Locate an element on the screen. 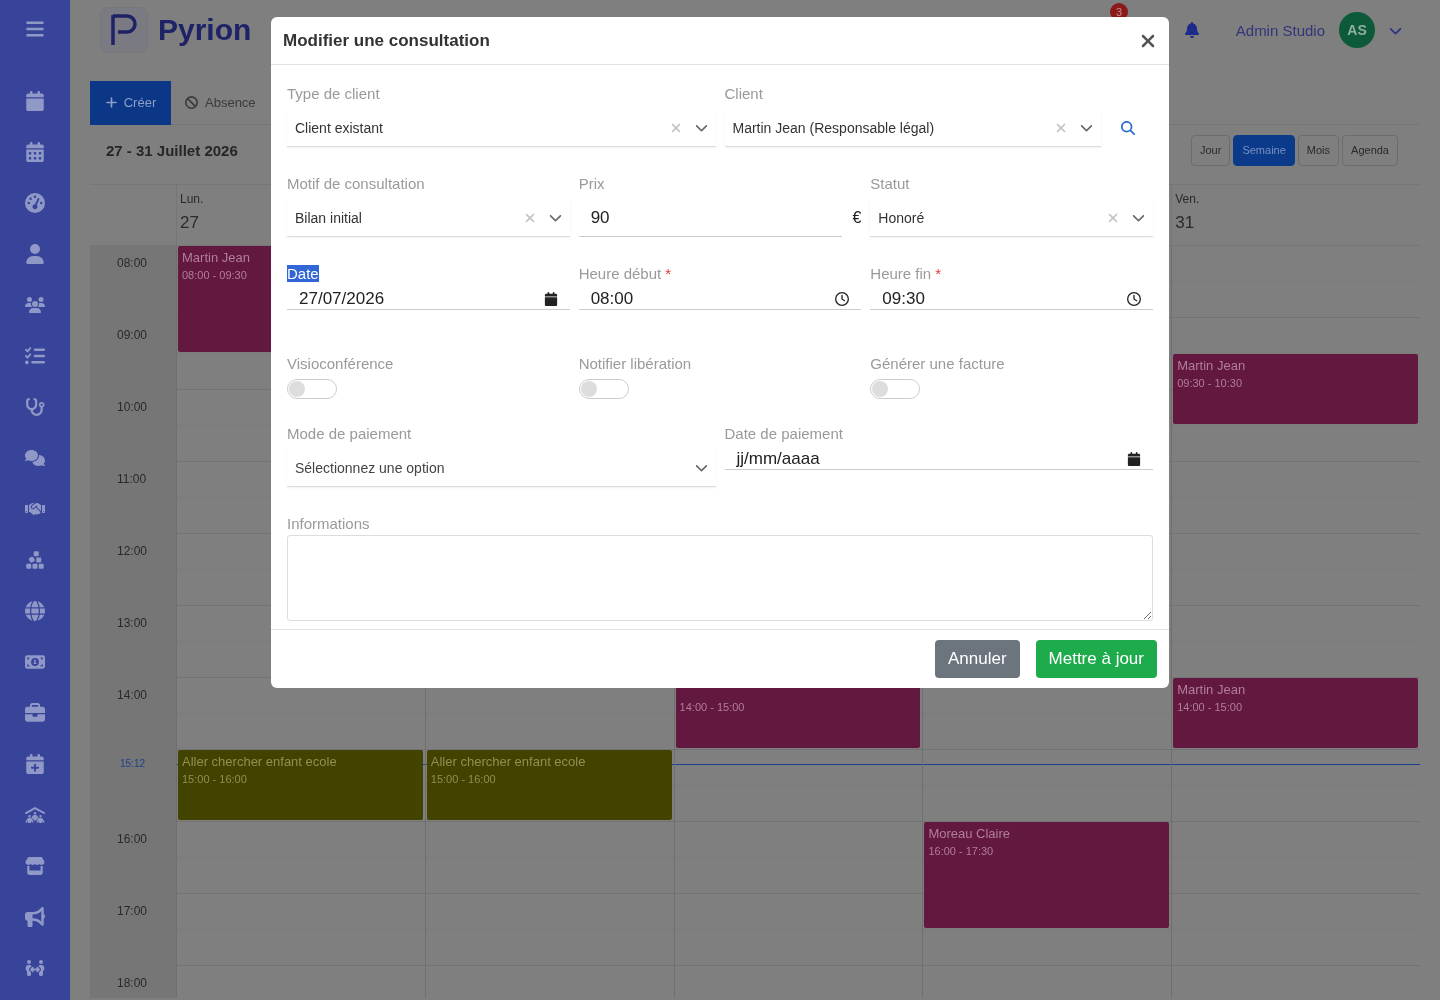  time-field: 09:30 is located at coordinates (1011, 299).